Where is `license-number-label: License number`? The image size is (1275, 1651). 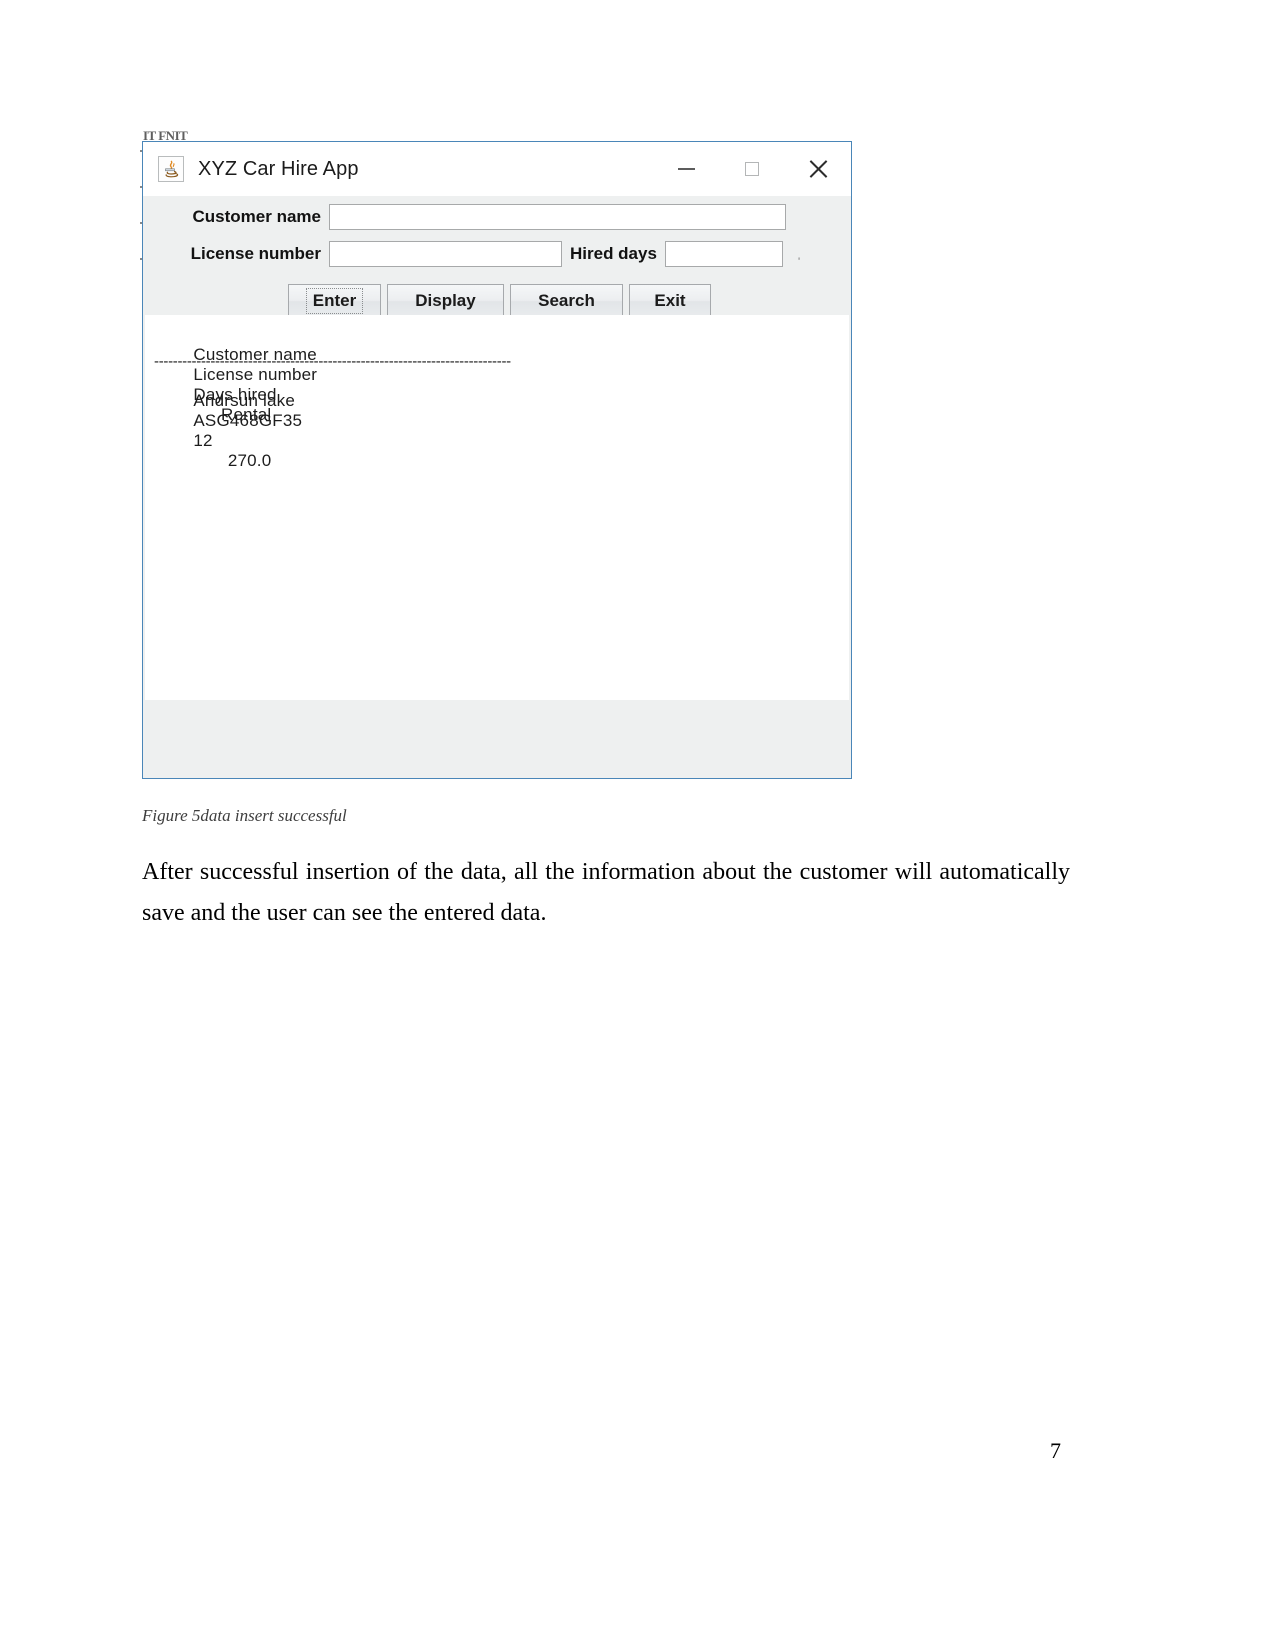 license-number-label: License number is located at coordinates (255, 253).